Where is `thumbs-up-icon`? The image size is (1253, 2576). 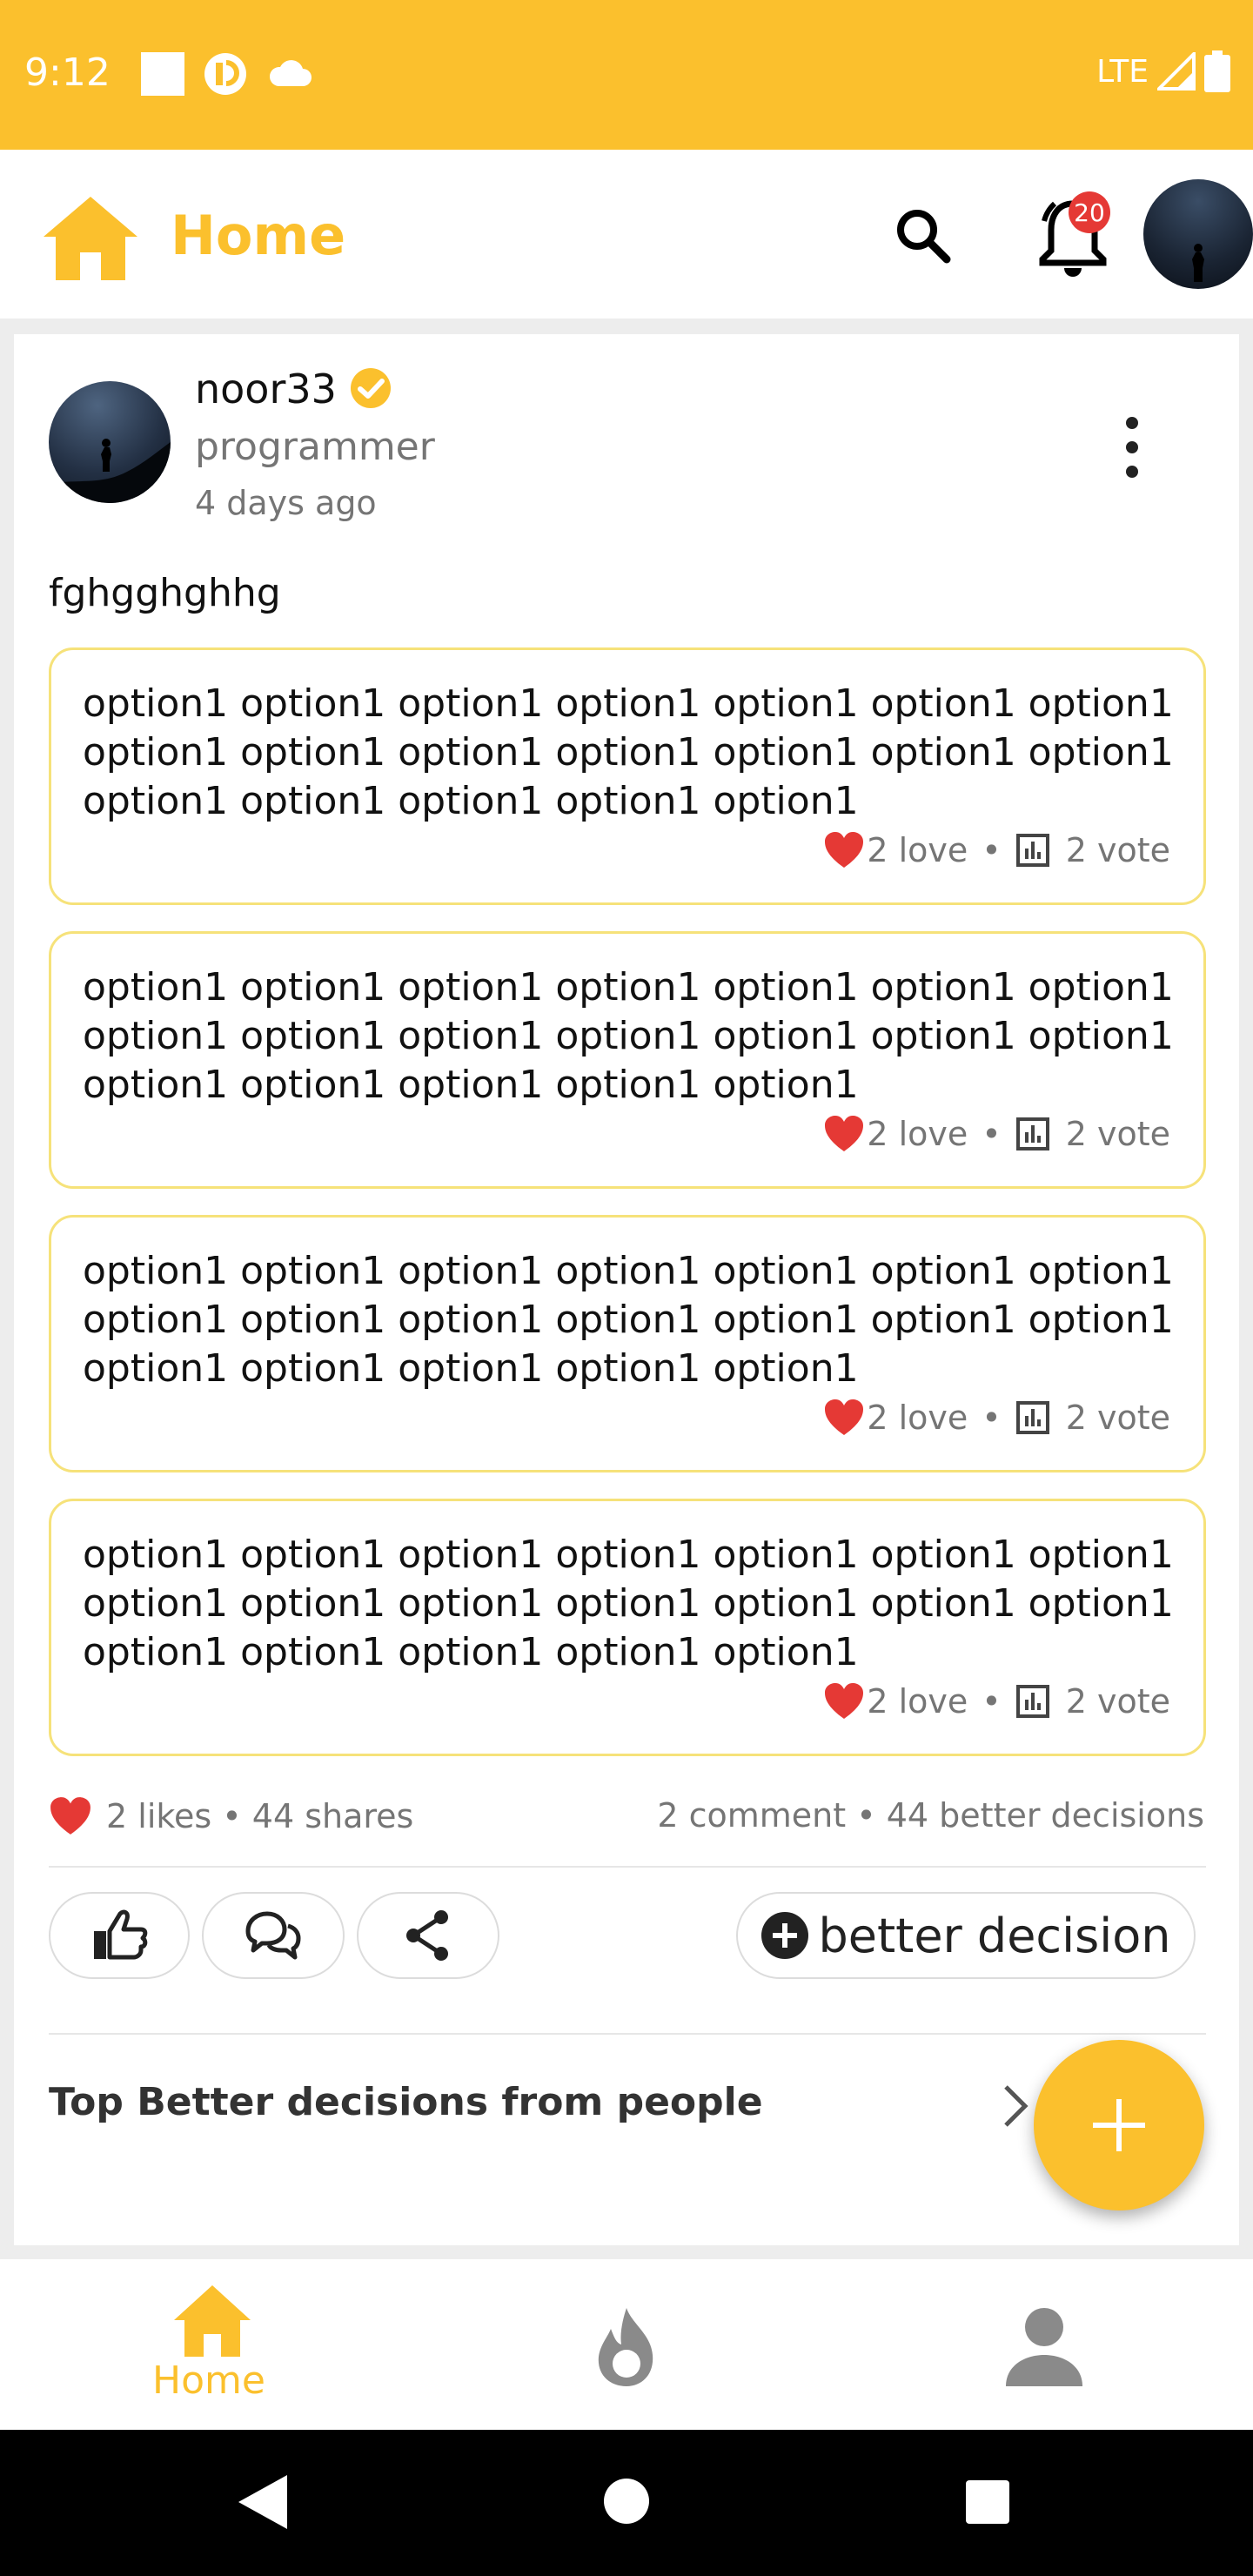
thumbs-up-icon is located at coordinates (121, 1935).